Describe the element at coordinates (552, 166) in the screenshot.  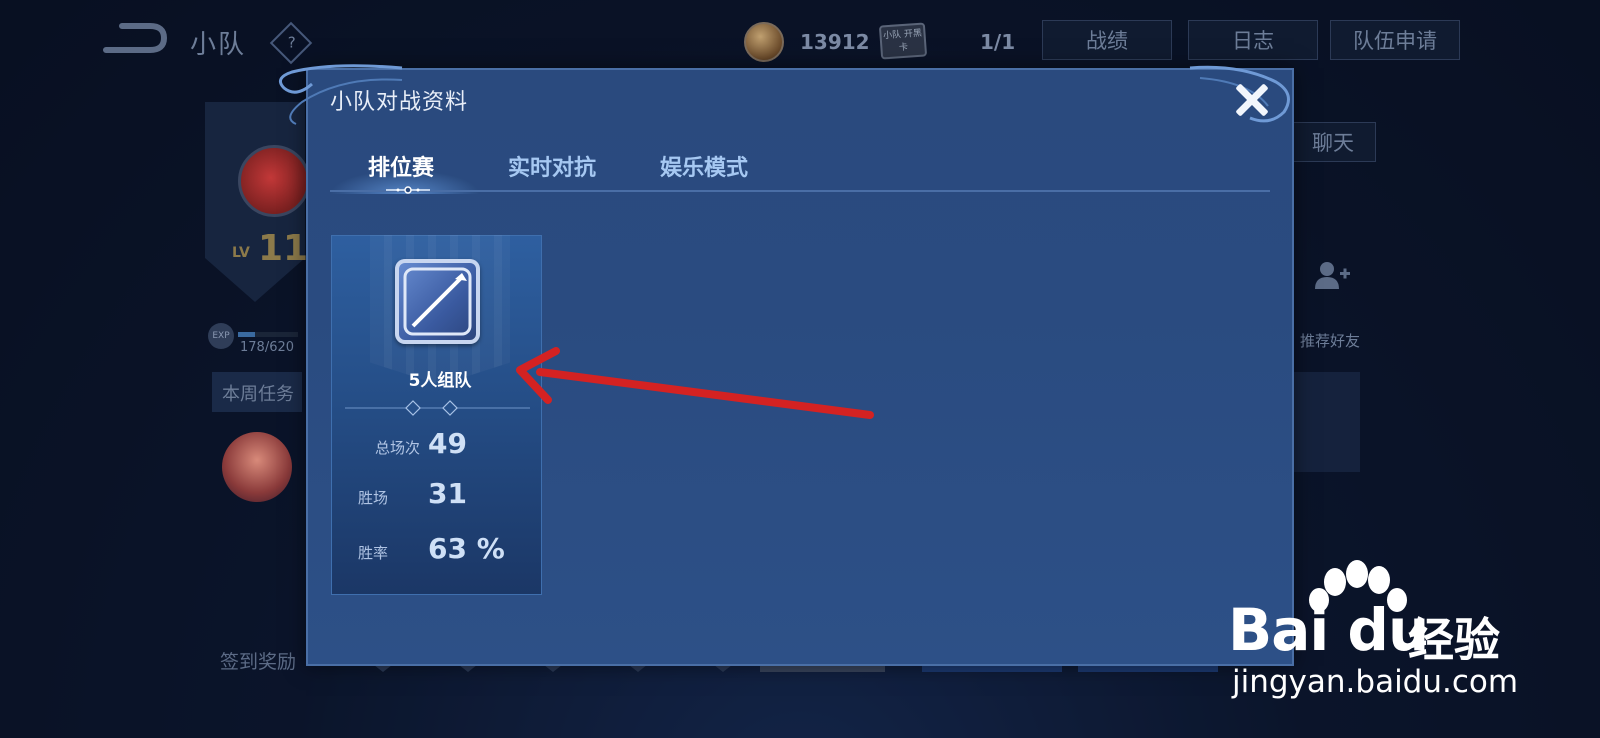
I see `tab-realtime: 实时对抗` at that location.